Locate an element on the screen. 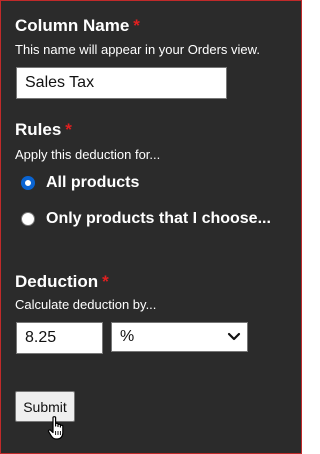 This screenshot has width=320, height=454. deduction-unit-select: % is located at coordinates (179, 337).